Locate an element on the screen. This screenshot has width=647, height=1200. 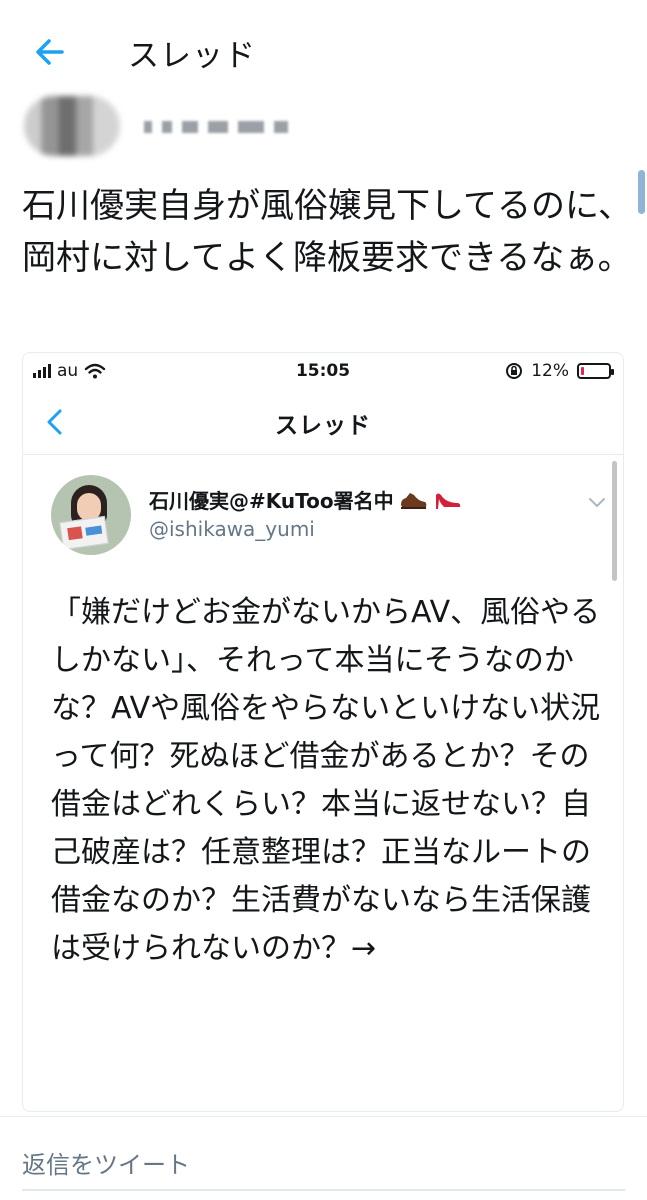
battery-icon is located at coordinates (595, 371).